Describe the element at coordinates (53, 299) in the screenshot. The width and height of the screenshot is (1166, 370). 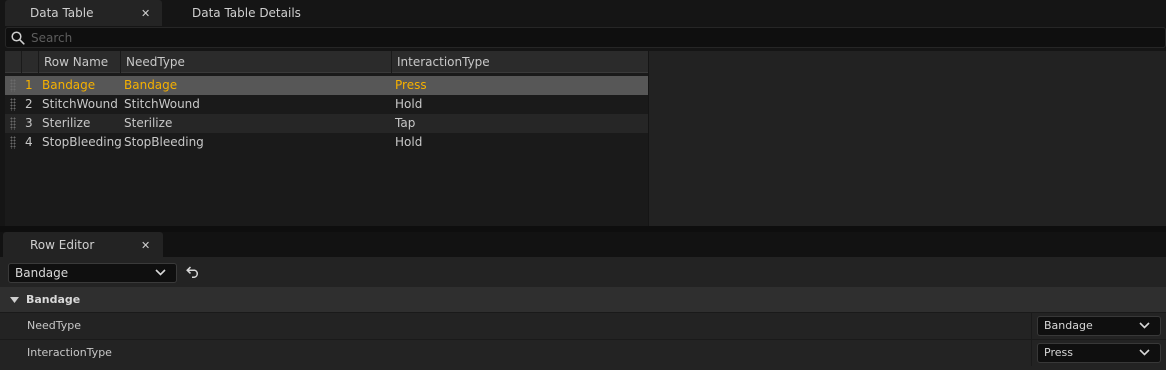
I see `category-label: Bandage` at that location.